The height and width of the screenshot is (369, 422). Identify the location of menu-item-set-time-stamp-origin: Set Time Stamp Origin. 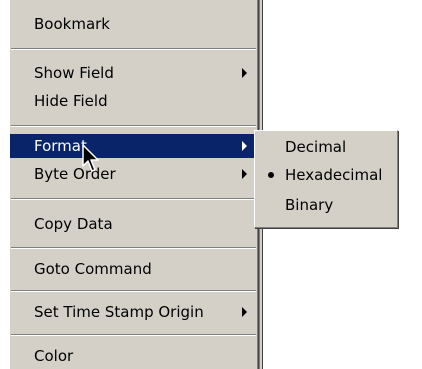
(133, 312).